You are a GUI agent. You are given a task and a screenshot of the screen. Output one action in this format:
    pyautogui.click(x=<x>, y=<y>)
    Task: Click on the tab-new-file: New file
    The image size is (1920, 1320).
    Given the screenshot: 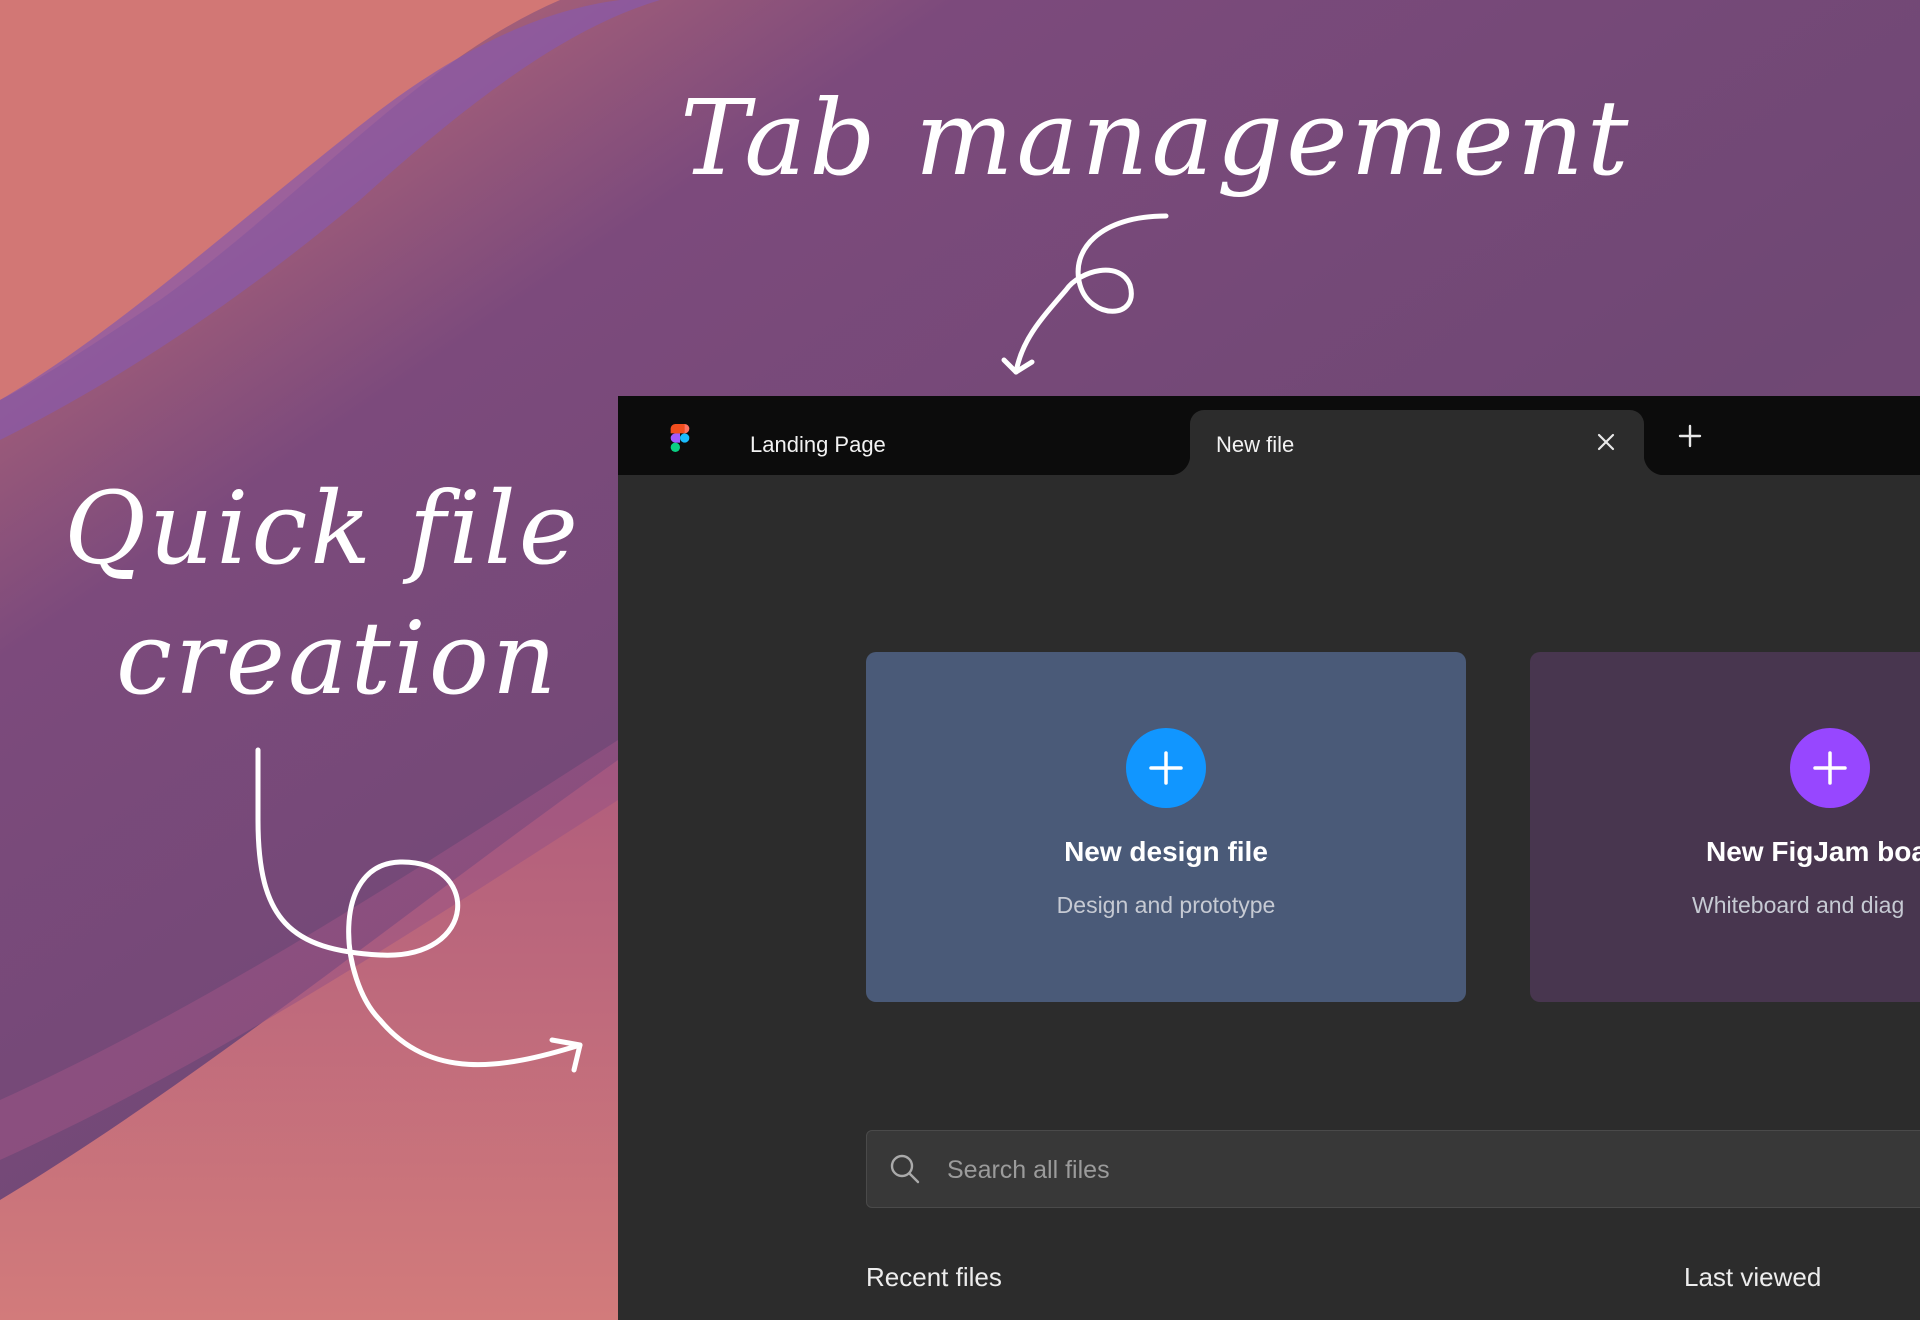 What is the action you would take?
    pyautogui.click(x=1417, y=442)
    